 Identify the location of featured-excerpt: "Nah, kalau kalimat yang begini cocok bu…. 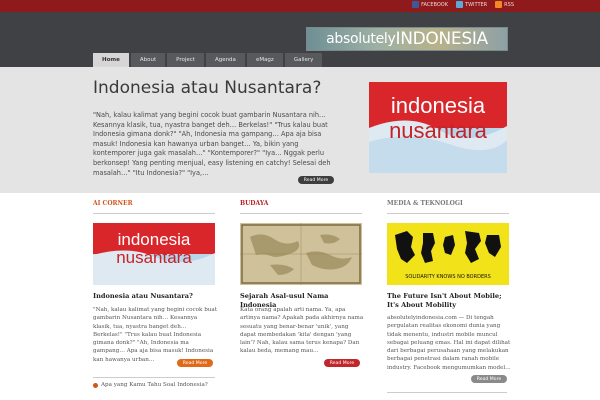
(212, 144).